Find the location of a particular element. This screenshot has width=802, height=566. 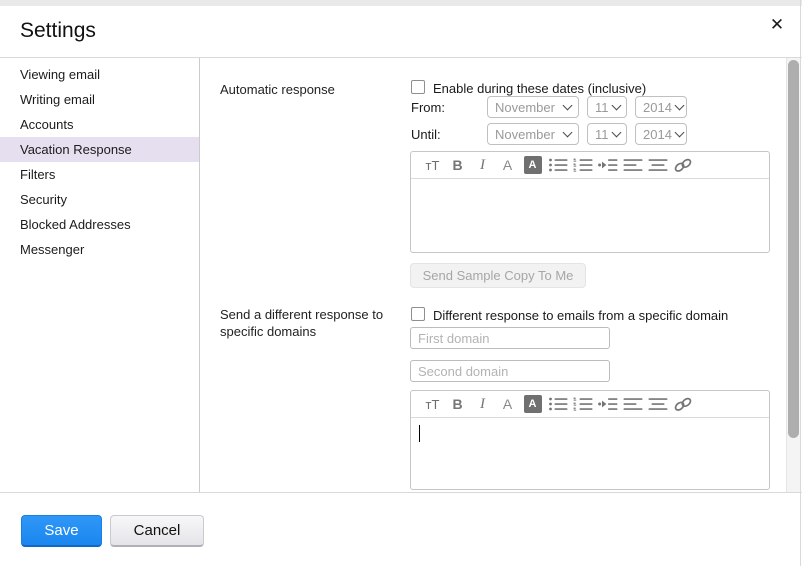

until-day-select: 11 is located at coordinates (607, 134).